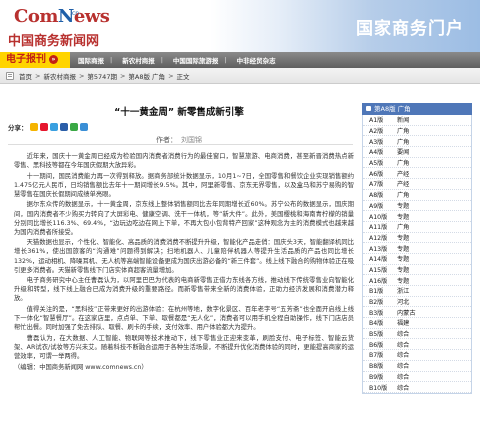 This screenshot has height=447, width=480. What do you see at coordinates (417, 131) in the screenshot?
I see `sidebar-item: A2版 广角` at bounding box center [417, 131].